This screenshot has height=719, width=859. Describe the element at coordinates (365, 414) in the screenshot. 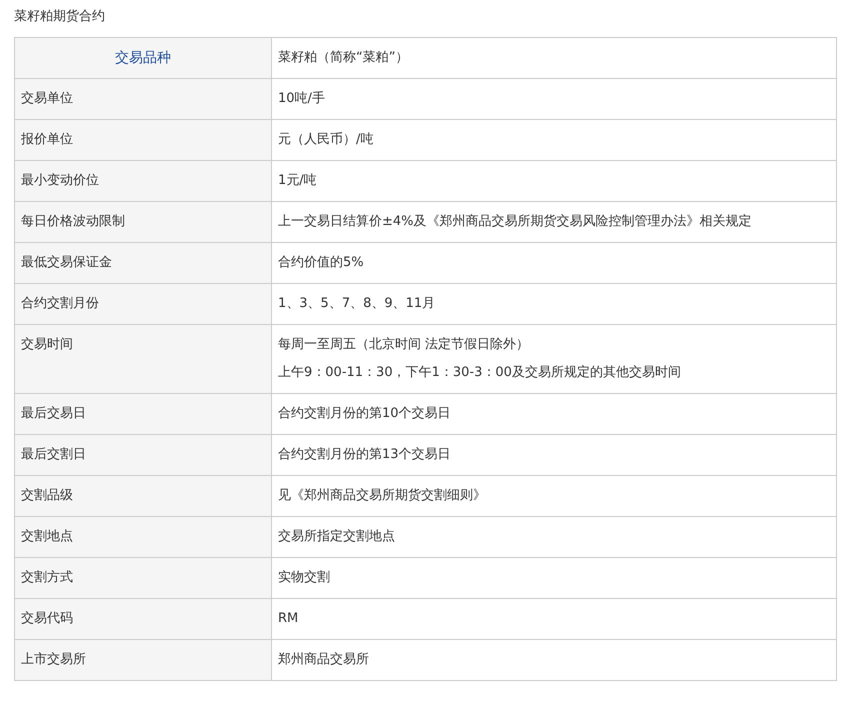

I see `cell-text: 合约交割月份的第10个交易日` at that location.